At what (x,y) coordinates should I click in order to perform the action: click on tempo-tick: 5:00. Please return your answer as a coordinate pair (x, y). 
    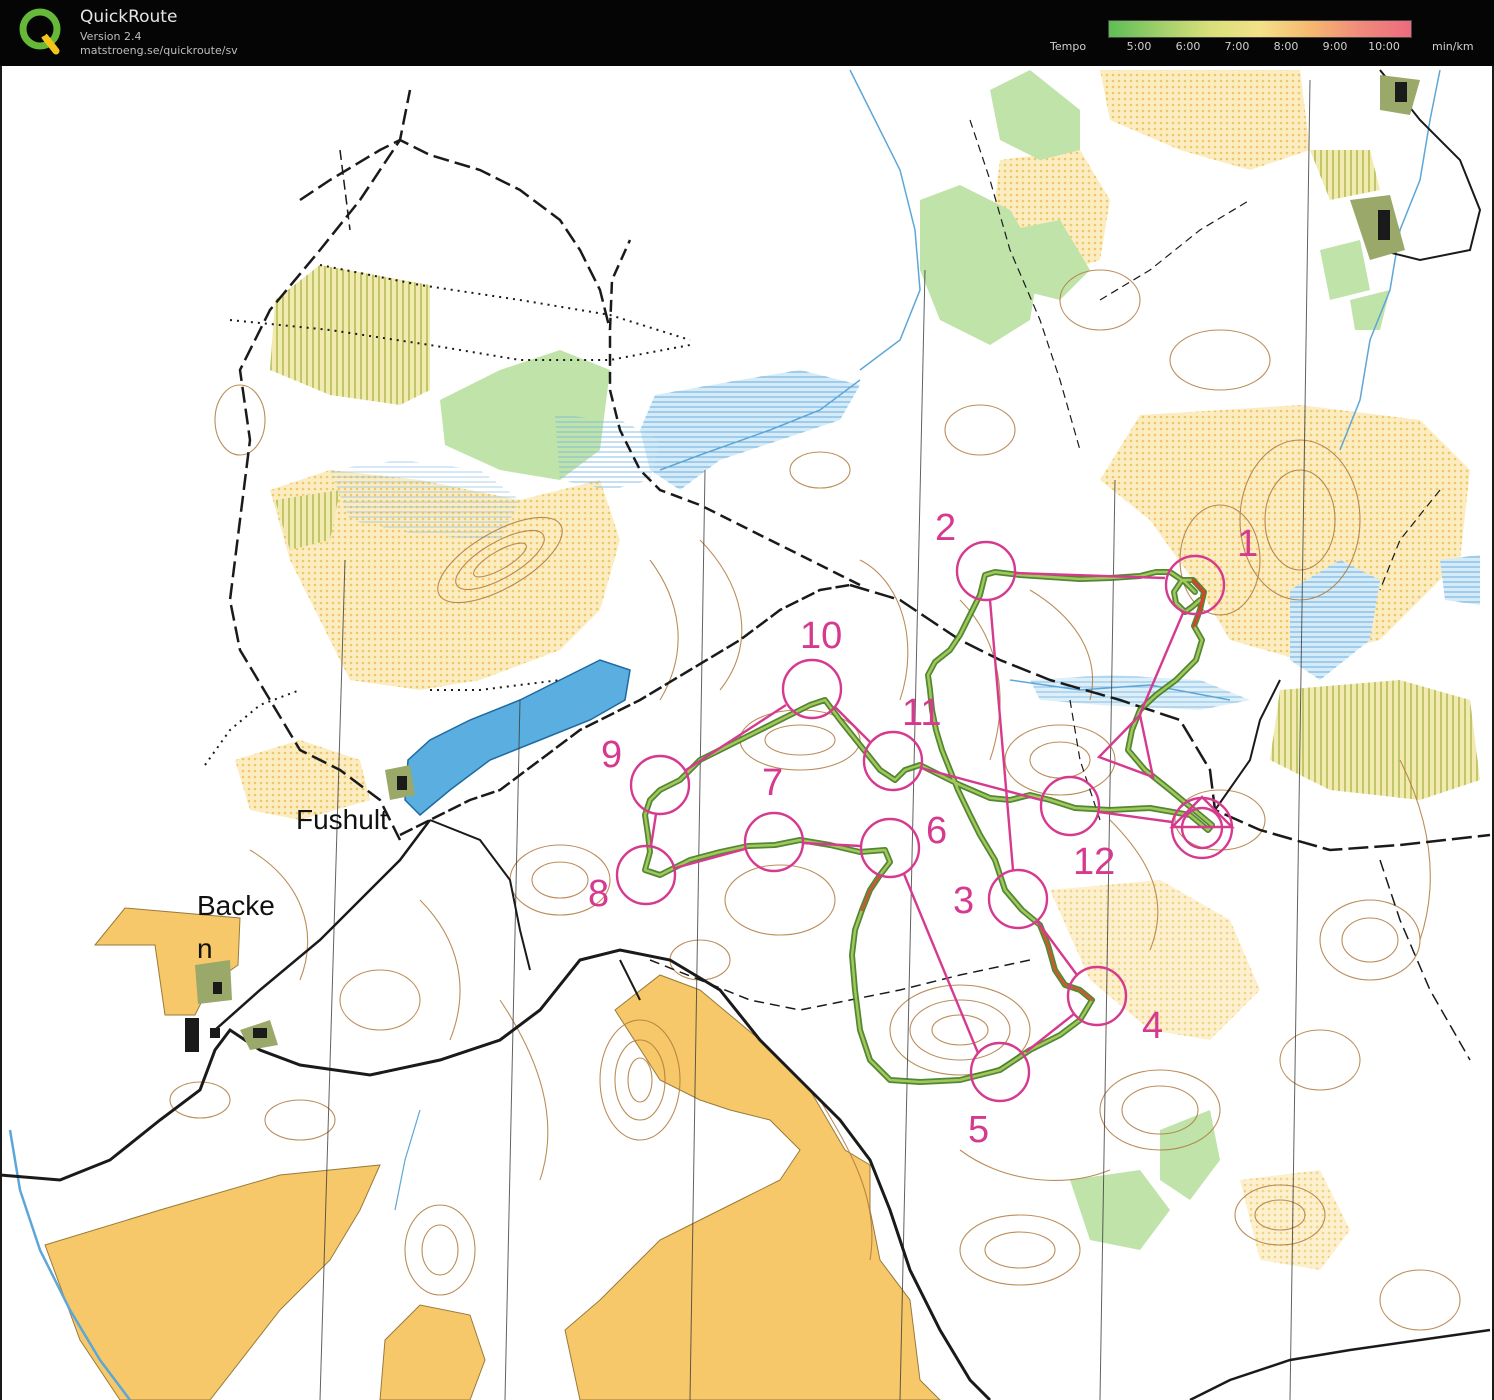
    Looking at the image, I should click on (1139, 46).